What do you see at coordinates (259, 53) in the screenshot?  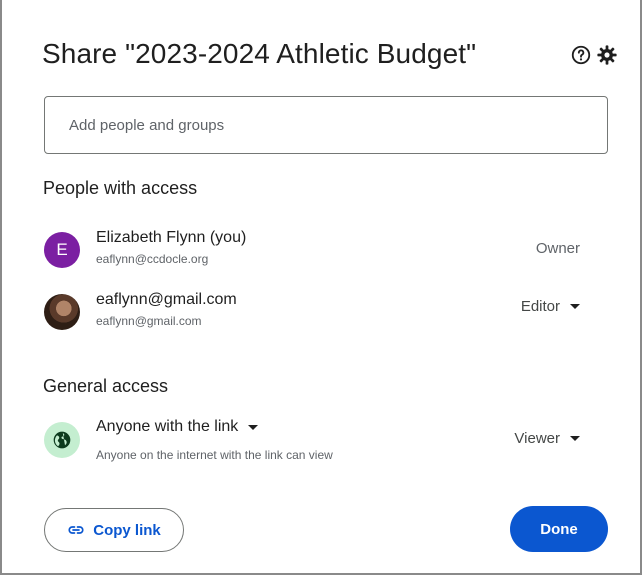 I see `dialog-title: Share "2023-2024 Athletic Budget"` at bounding box center [259, 53].